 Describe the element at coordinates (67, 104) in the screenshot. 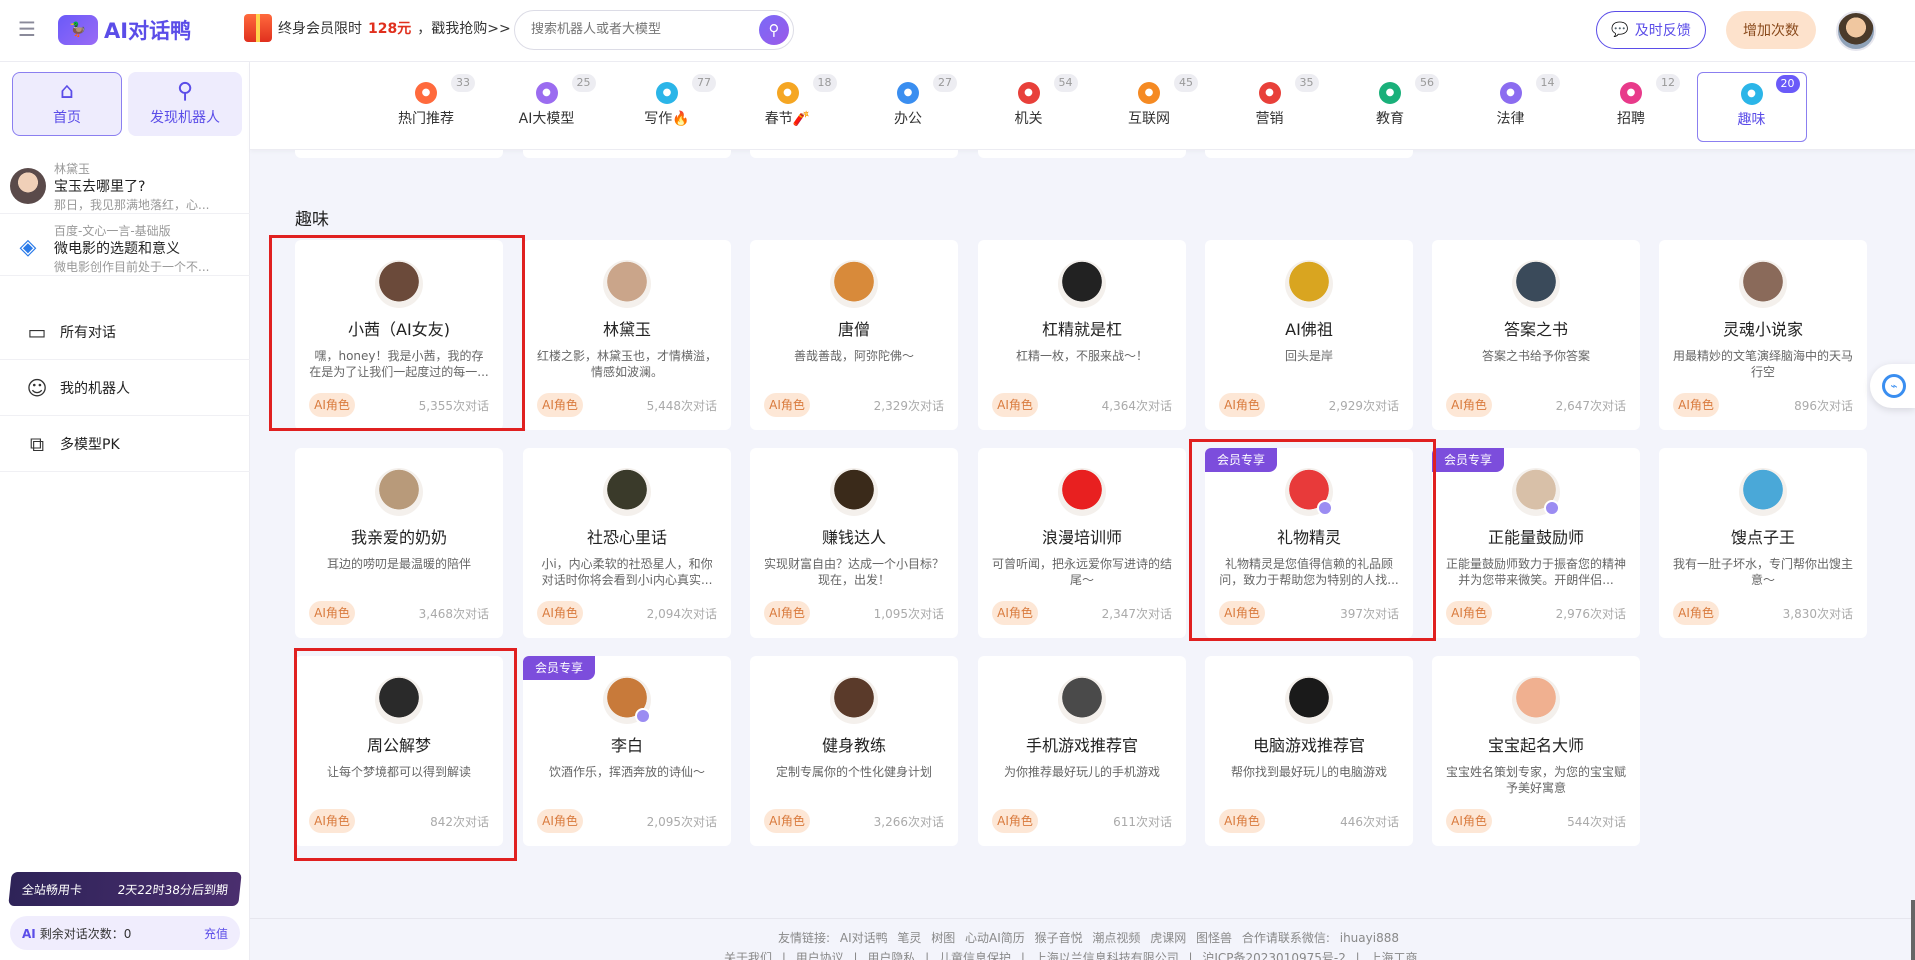

I see `home-button: ⌂ 首页` at that location.